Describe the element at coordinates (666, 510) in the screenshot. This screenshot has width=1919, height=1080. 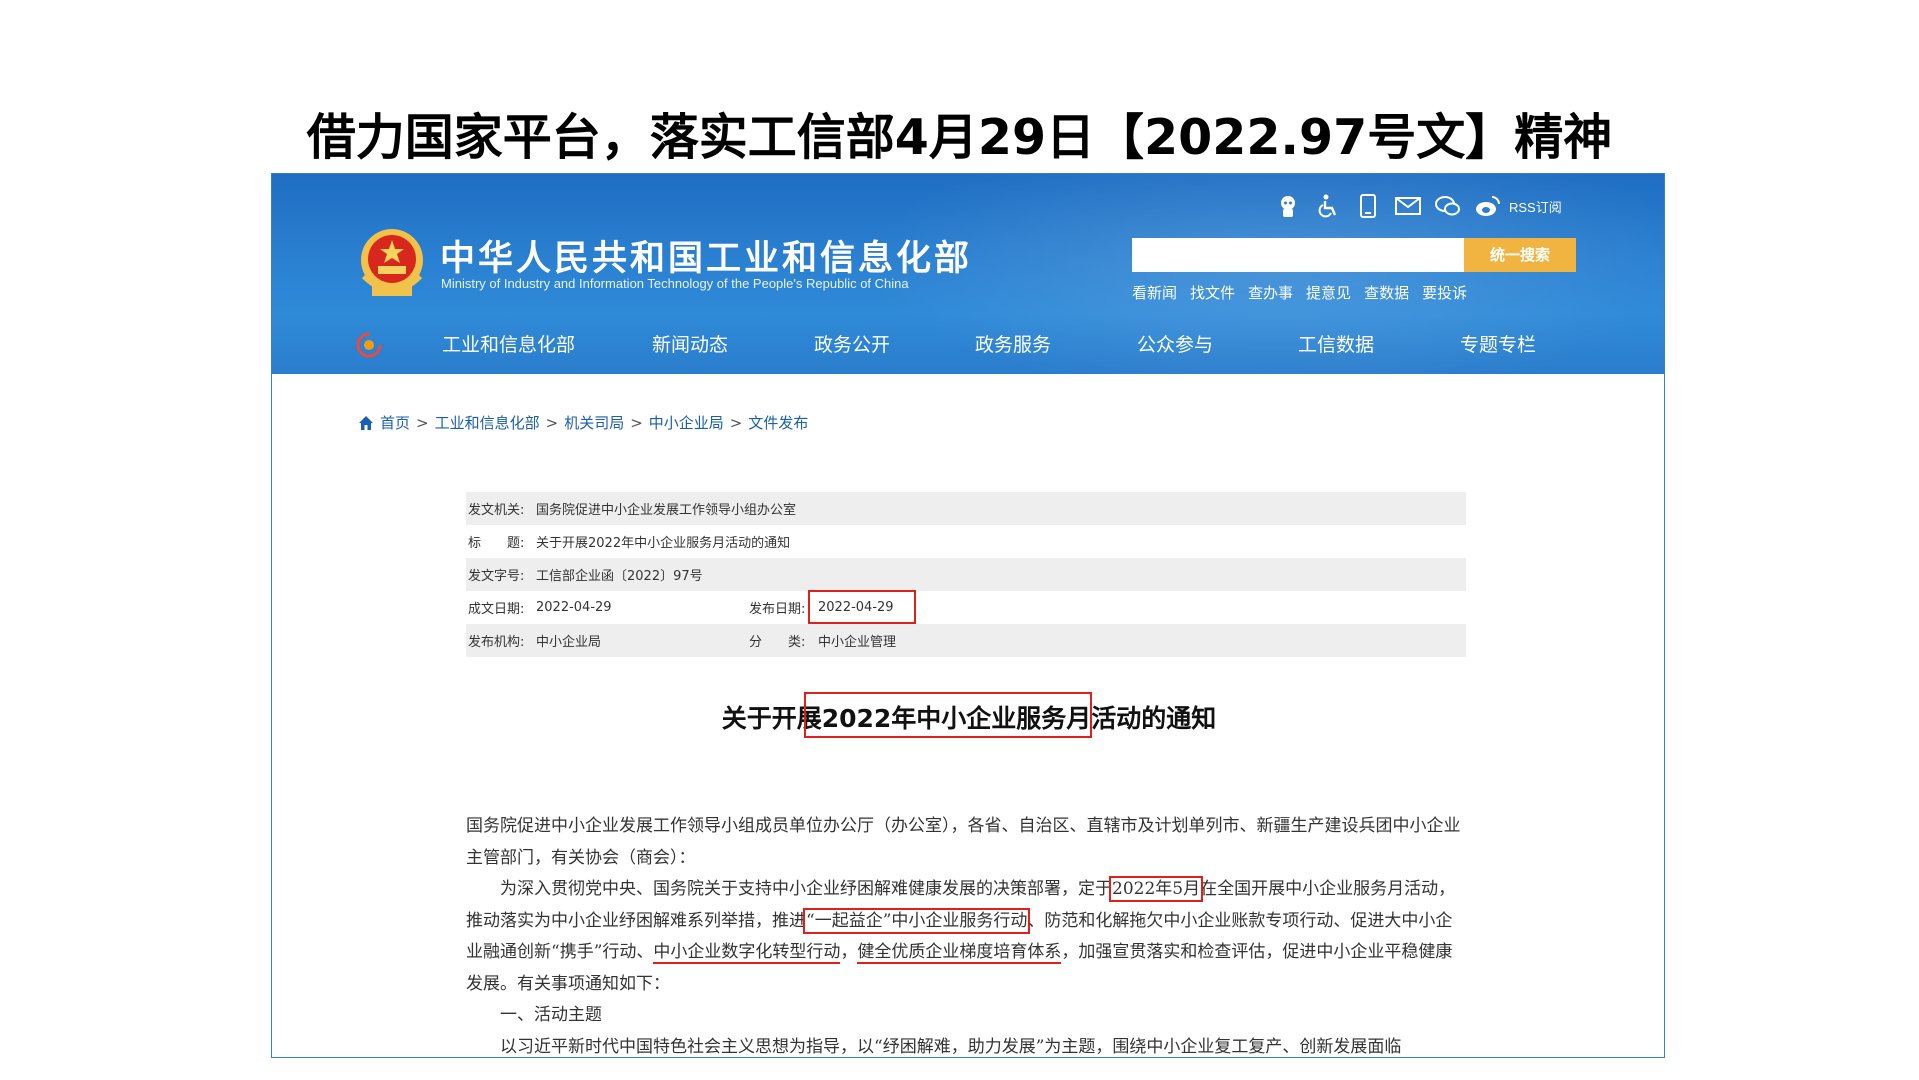
I see `meta-issuer-value: 国务院促进中小企业发展工作领导小组办公室` at that location.